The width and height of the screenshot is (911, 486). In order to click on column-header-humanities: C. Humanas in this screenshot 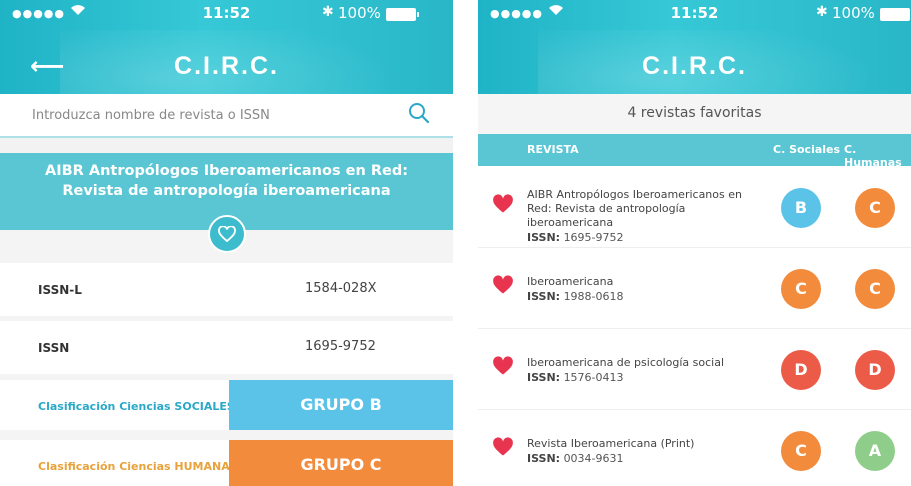, I will do `click(873, 156)`.